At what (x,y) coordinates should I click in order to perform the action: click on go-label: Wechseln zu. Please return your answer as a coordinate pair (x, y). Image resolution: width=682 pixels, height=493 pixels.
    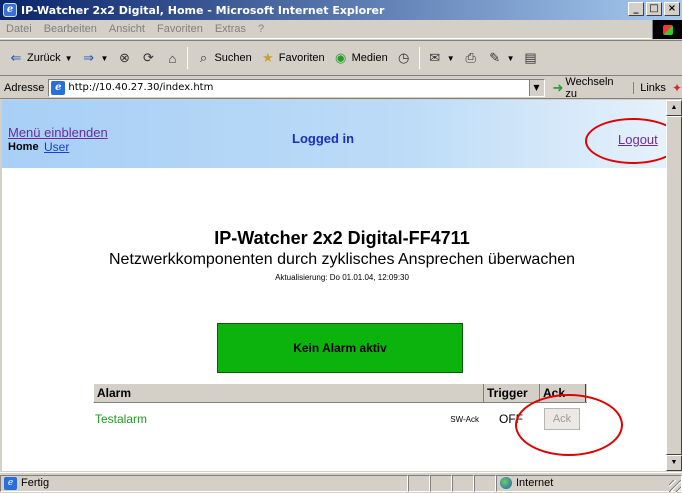
    Looking at the image, I should click on (589, 87).